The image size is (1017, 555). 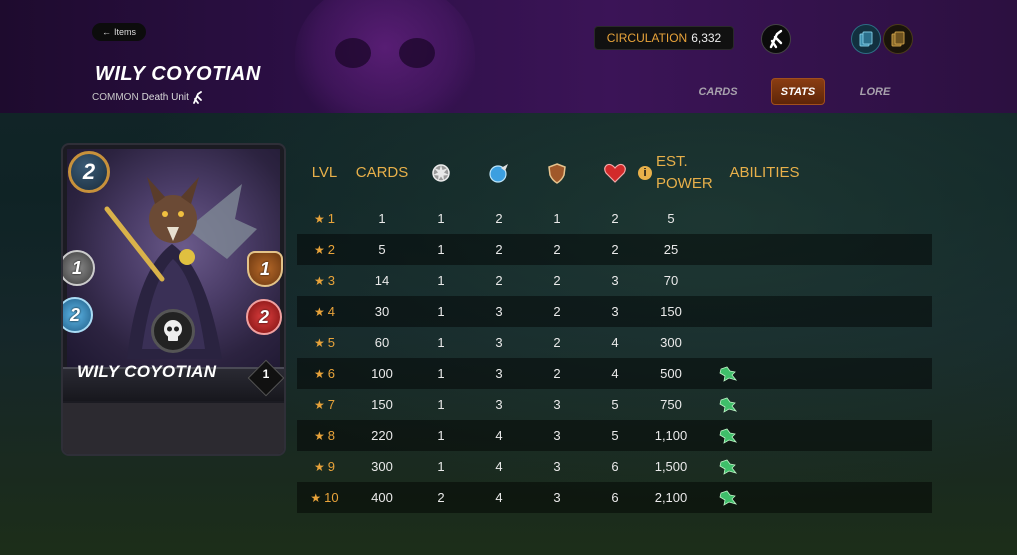 I want to click on card-level: 1, so click(x=266, y=374).